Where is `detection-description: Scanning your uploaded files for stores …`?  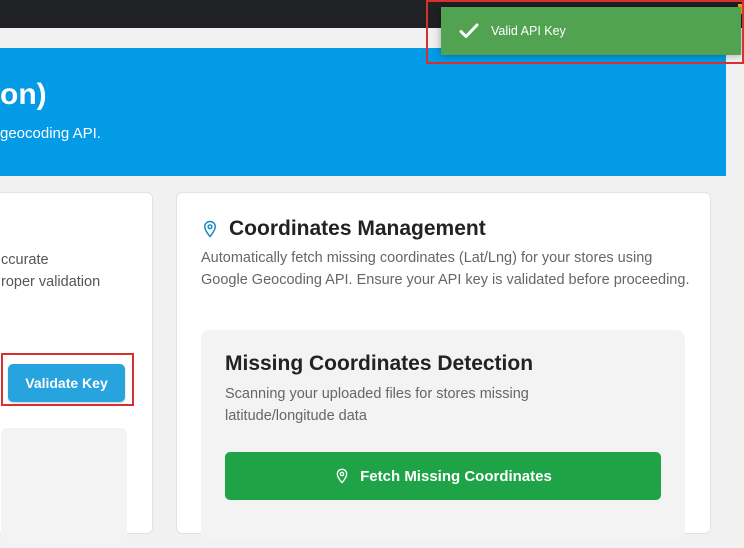 detection-description: Scanning your uploaded files for stores … is located at coordinates (377, 405).